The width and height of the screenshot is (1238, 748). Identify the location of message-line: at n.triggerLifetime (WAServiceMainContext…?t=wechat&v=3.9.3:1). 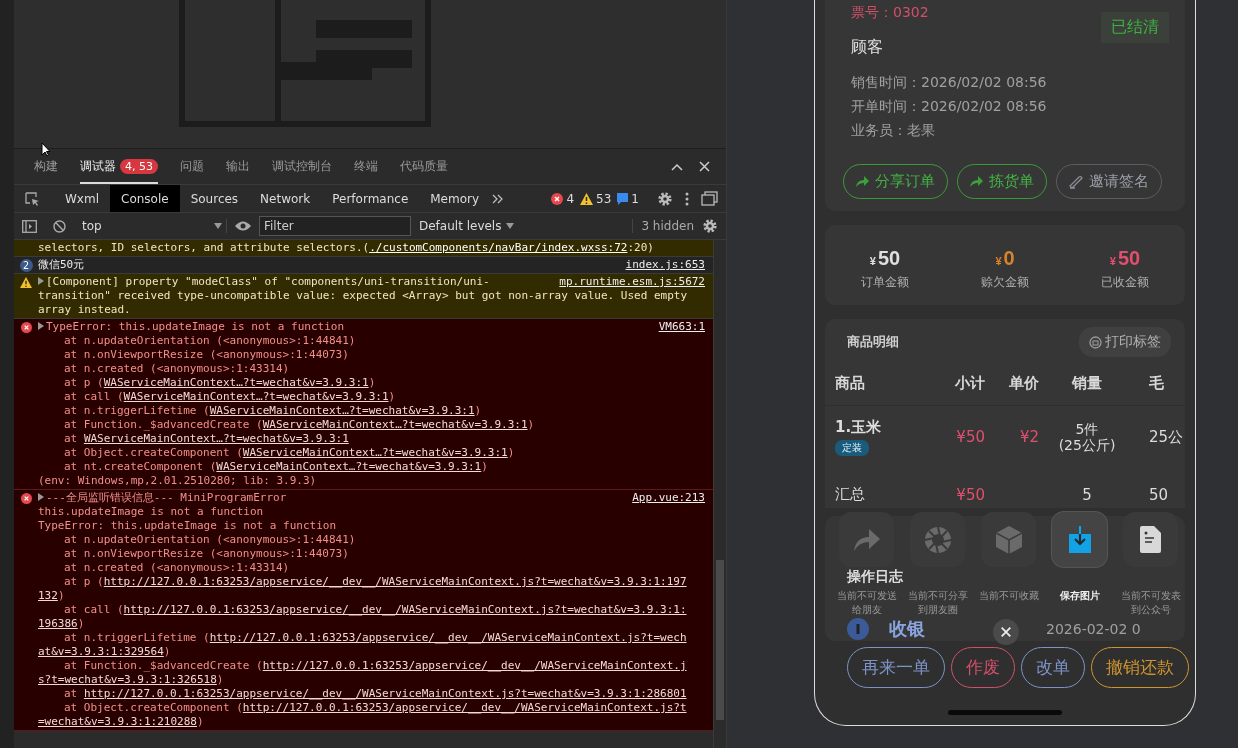
(273, 411).